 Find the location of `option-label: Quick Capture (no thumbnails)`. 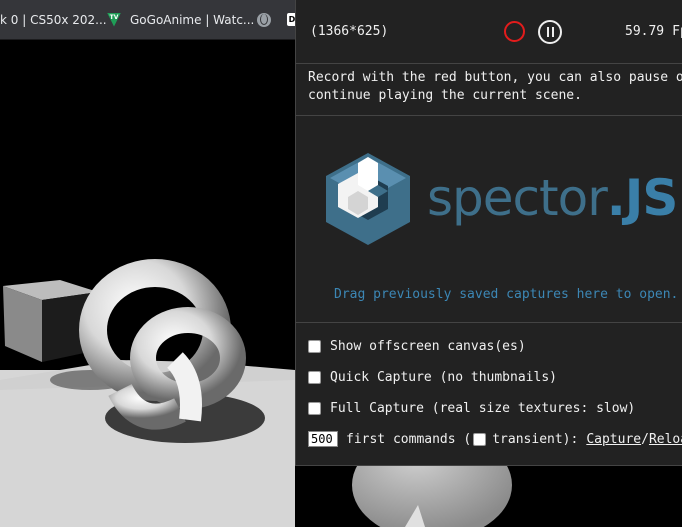

option-label: Quick Capture (no thumbnails) is located at coordinates (443, 377).